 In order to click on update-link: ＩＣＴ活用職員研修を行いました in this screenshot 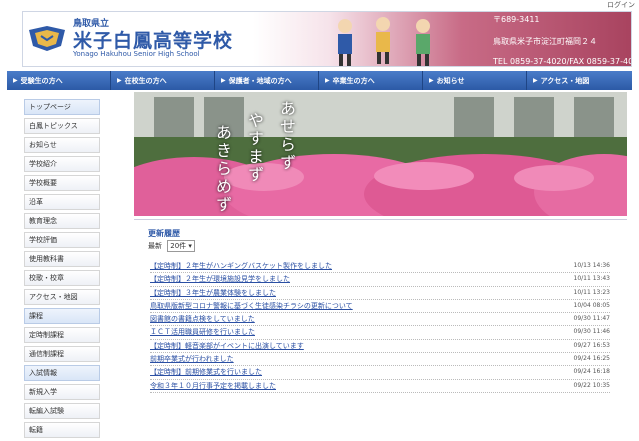, I will do `click(202, 332)`.